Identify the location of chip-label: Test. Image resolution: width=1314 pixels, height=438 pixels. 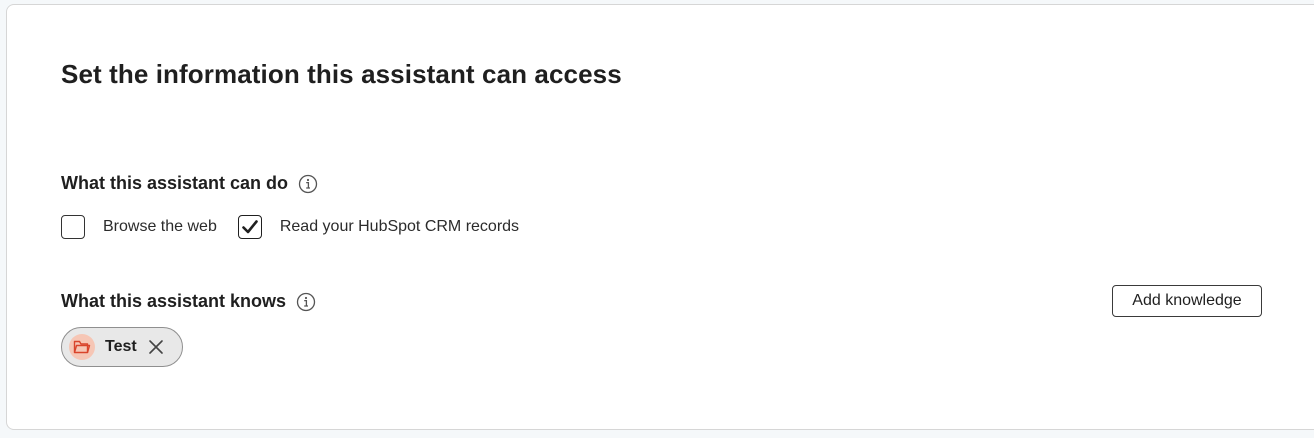
(121, 346).